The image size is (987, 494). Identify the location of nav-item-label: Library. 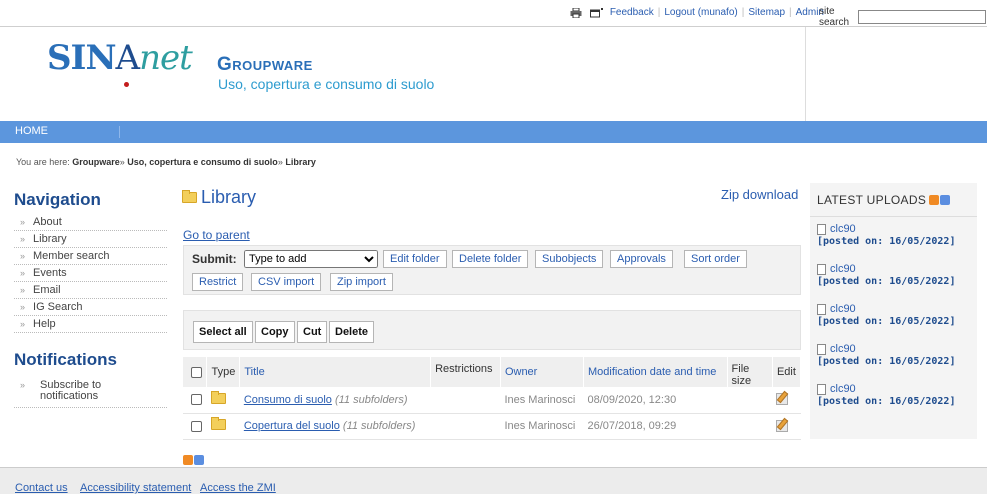
(50, 239).